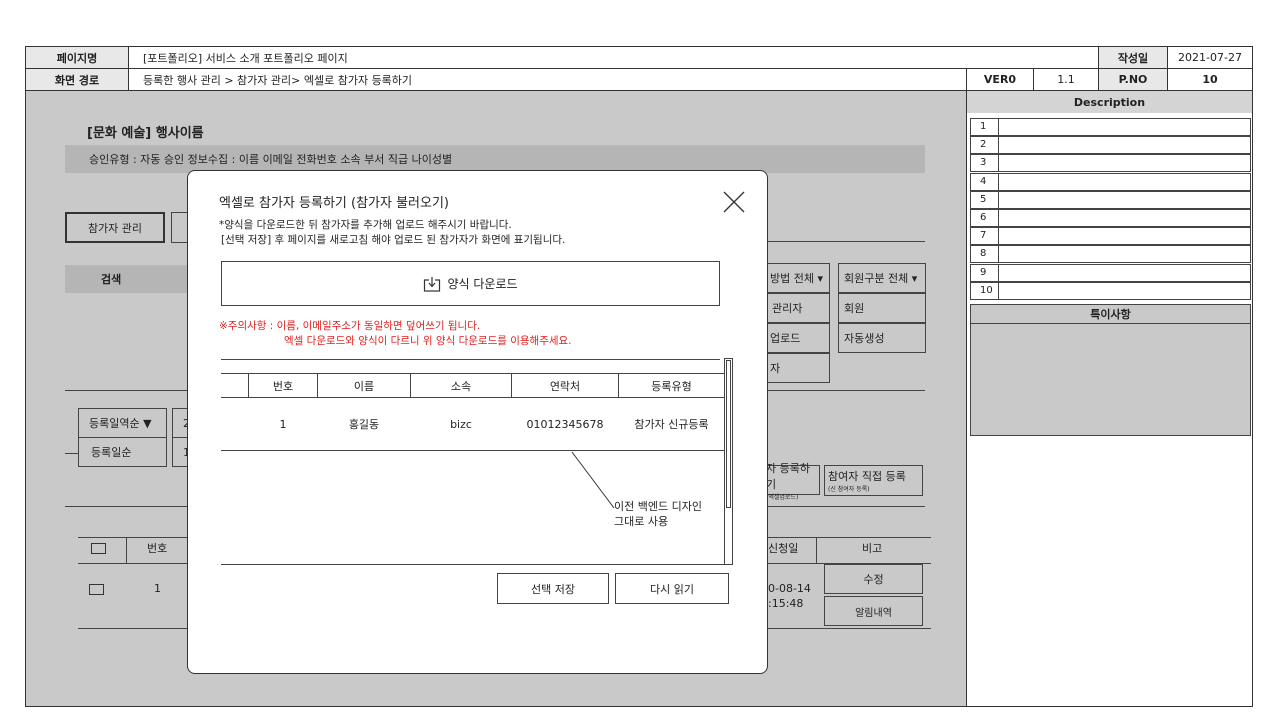 This screenshot has width=1280, height=720. What do you see at coordinates (461, 386) in the screenshot?
I see `modal-header-org: 소속` at bounding box center [461, 386].